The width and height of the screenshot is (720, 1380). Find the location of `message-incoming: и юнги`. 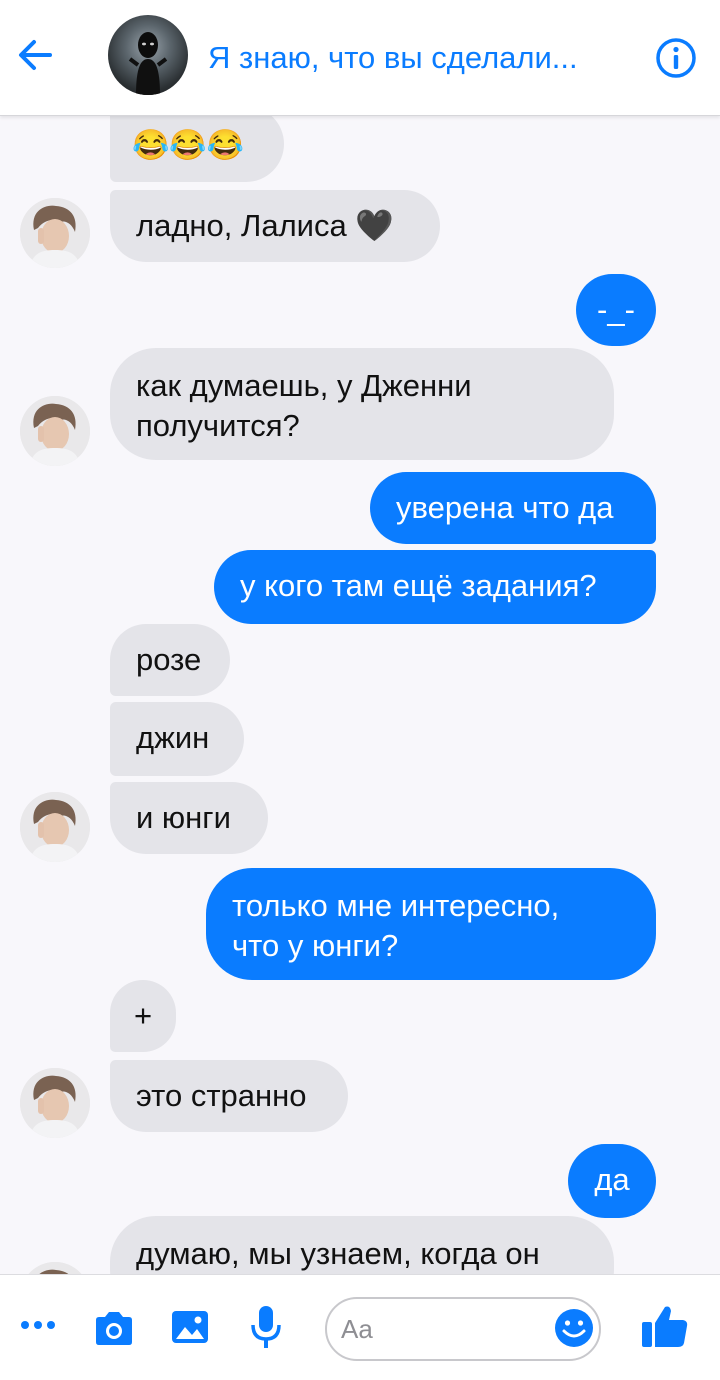

message-incoming: и юнги is located at coordinates (189, 818).